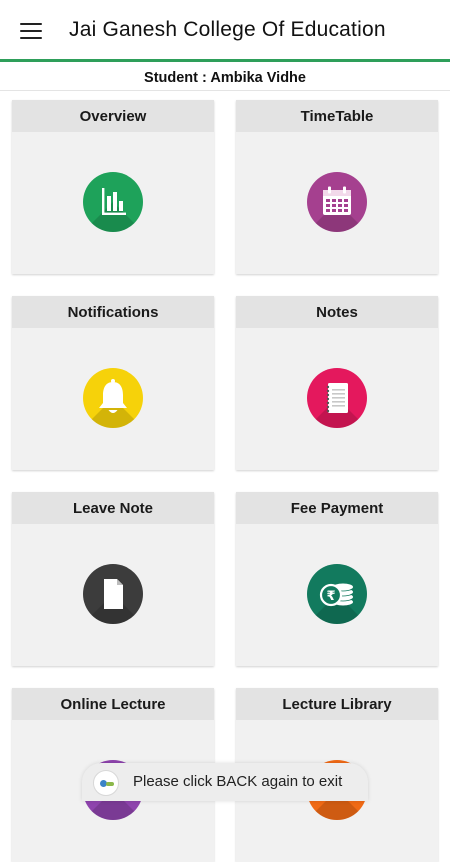 The height and width of the screenshot is (862, 450). I want to click on tile-notes: Notes, so click(337, 383).